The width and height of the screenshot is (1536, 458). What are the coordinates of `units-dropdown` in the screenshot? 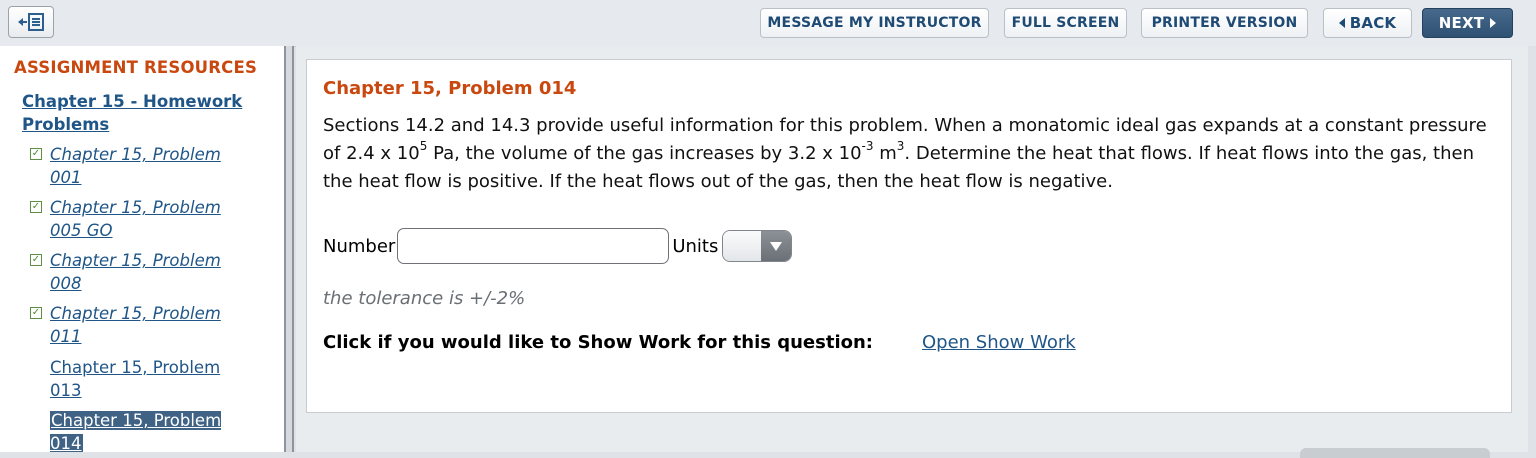 It's located at (757, 246).